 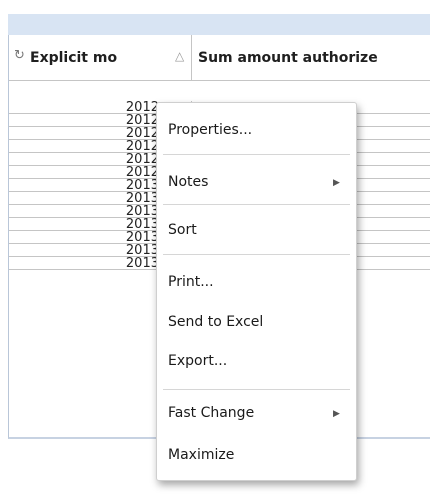 What do you see at coordinates (215, 322) in the screenshot?
I see `menu-item-send-to-excel: Send to Excel` at bounding box center [215, 322].